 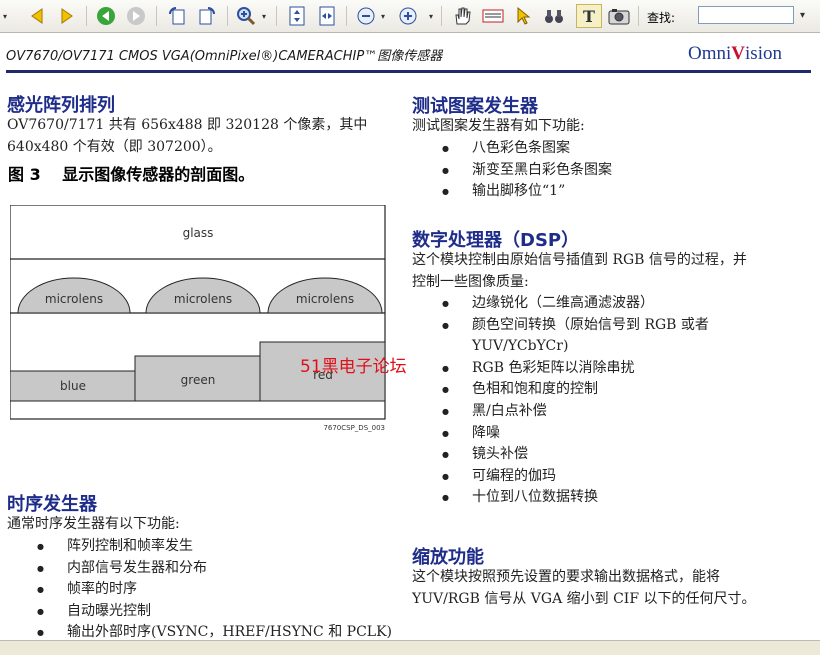 I want to click on heading-dsp: 数字处理器（DSP）, so click(x=496, y=240).